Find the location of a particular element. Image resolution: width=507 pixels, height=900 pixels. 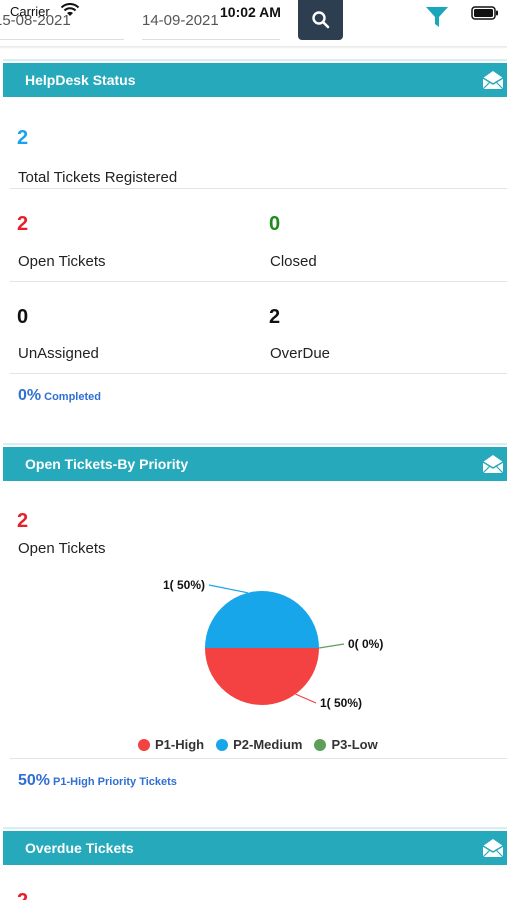

open-tickets-label: Open Tickets is located at coordinates (62, 261).